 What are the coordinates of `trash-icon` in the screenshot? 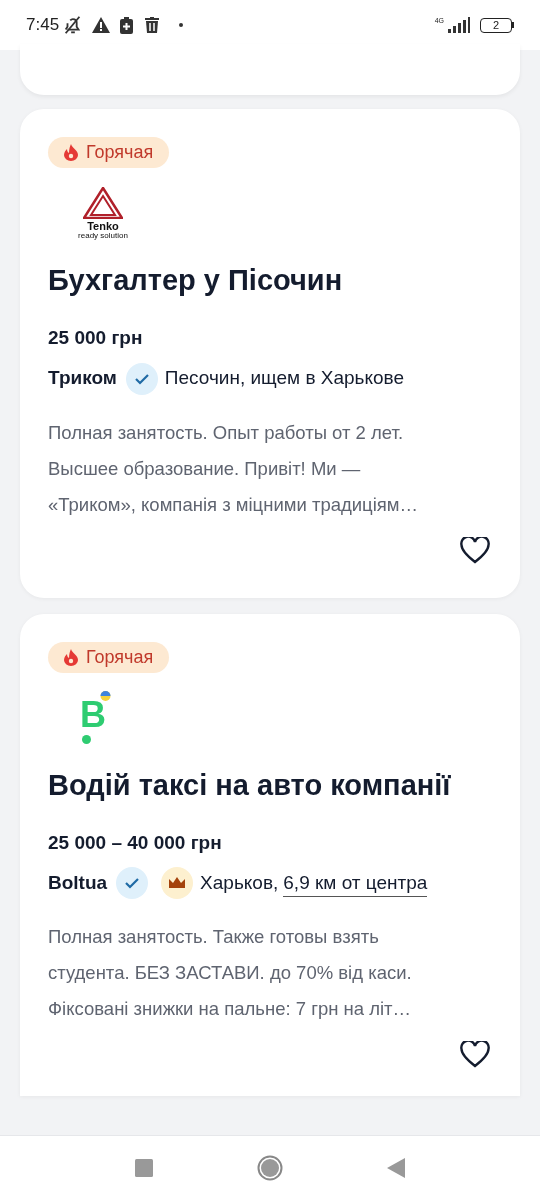 It's located at (152, 25).